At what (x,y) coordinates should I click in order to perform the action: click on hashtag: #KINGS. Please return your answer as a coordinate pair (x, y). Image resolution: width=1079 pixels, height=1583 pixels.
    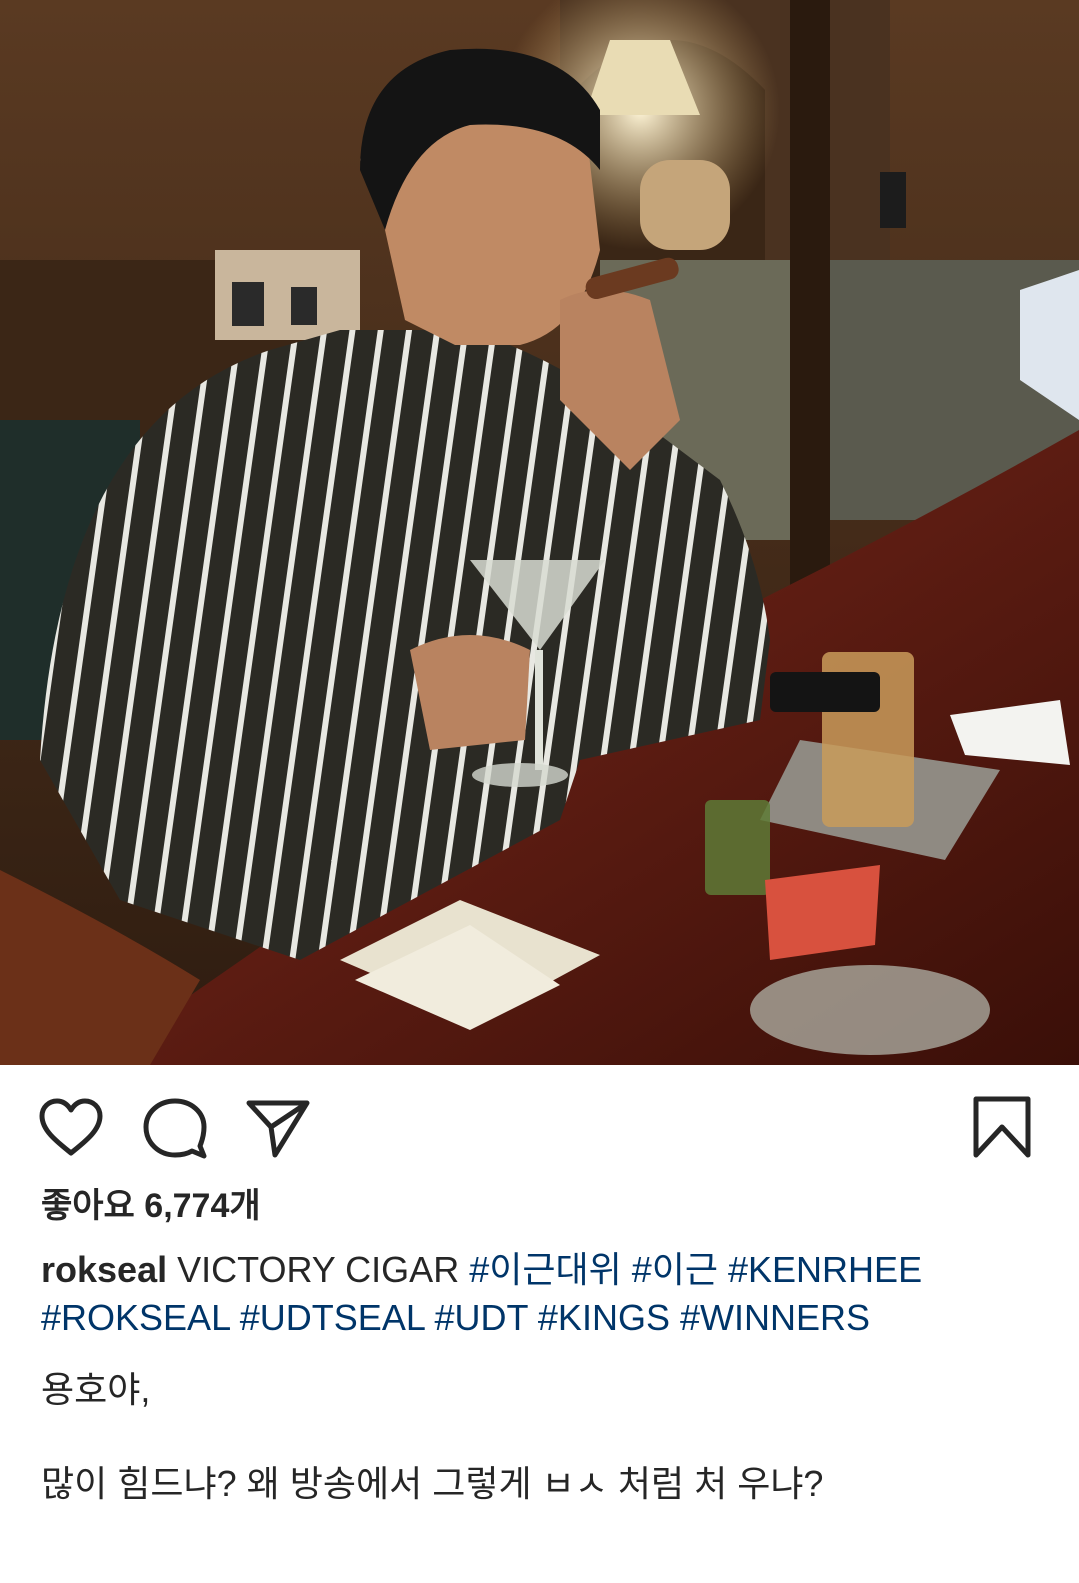
    Looking at the image, I should click on (604, 1317).